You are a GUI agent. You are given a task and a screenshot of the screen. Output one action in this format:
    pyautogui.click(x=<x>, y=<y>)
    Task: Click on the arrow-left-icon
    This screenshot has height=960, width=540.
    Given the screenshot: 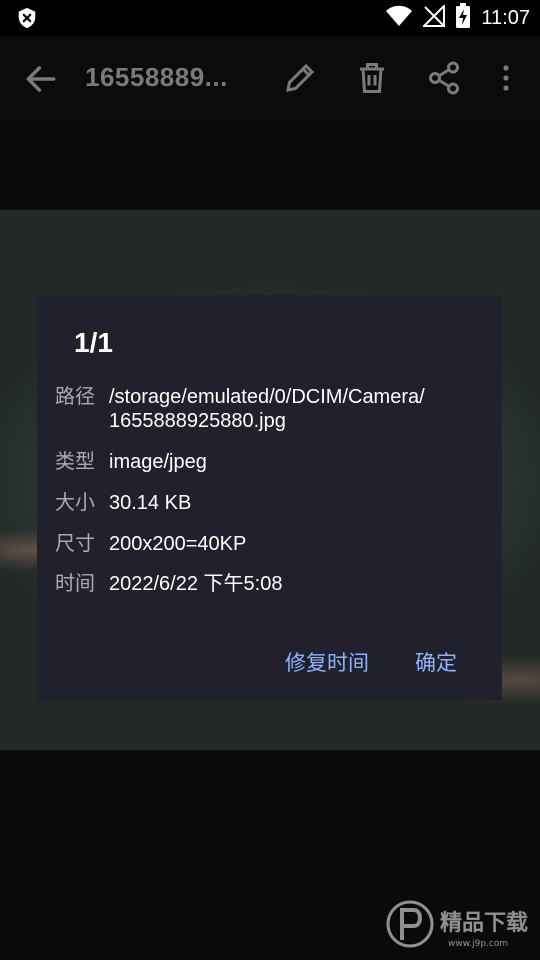 What is the action you would take?
    pyautogui.click(x=41, y=79)
    